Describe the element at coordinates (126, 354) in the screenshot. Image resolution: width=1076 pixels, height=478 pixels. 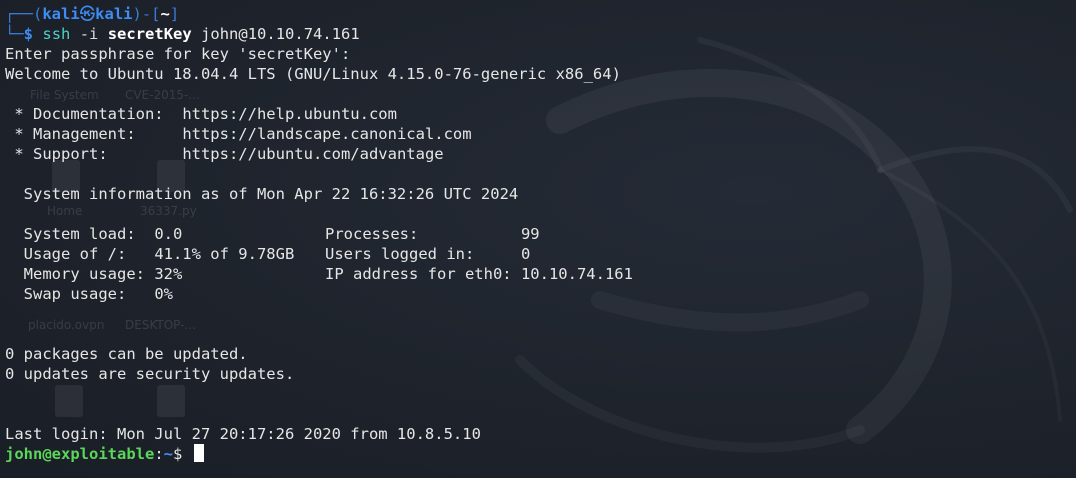
I see `packages-message: 0 packages can be updated.` at that location.